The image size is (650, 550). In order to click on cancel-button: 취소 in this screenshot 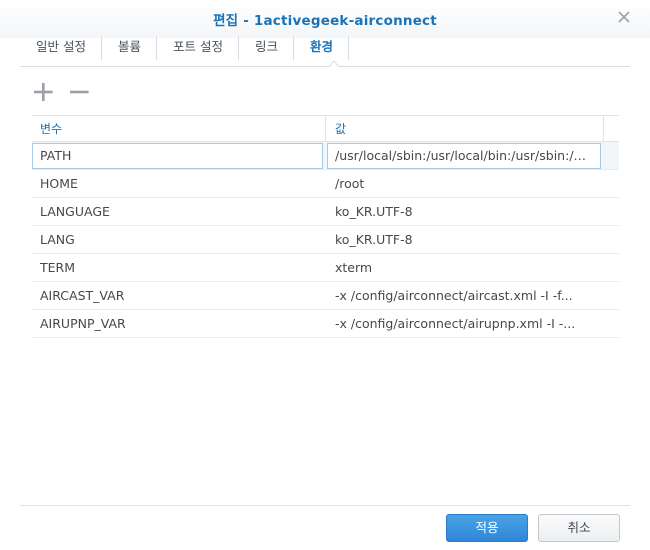, I will do `click(579, 528)`.